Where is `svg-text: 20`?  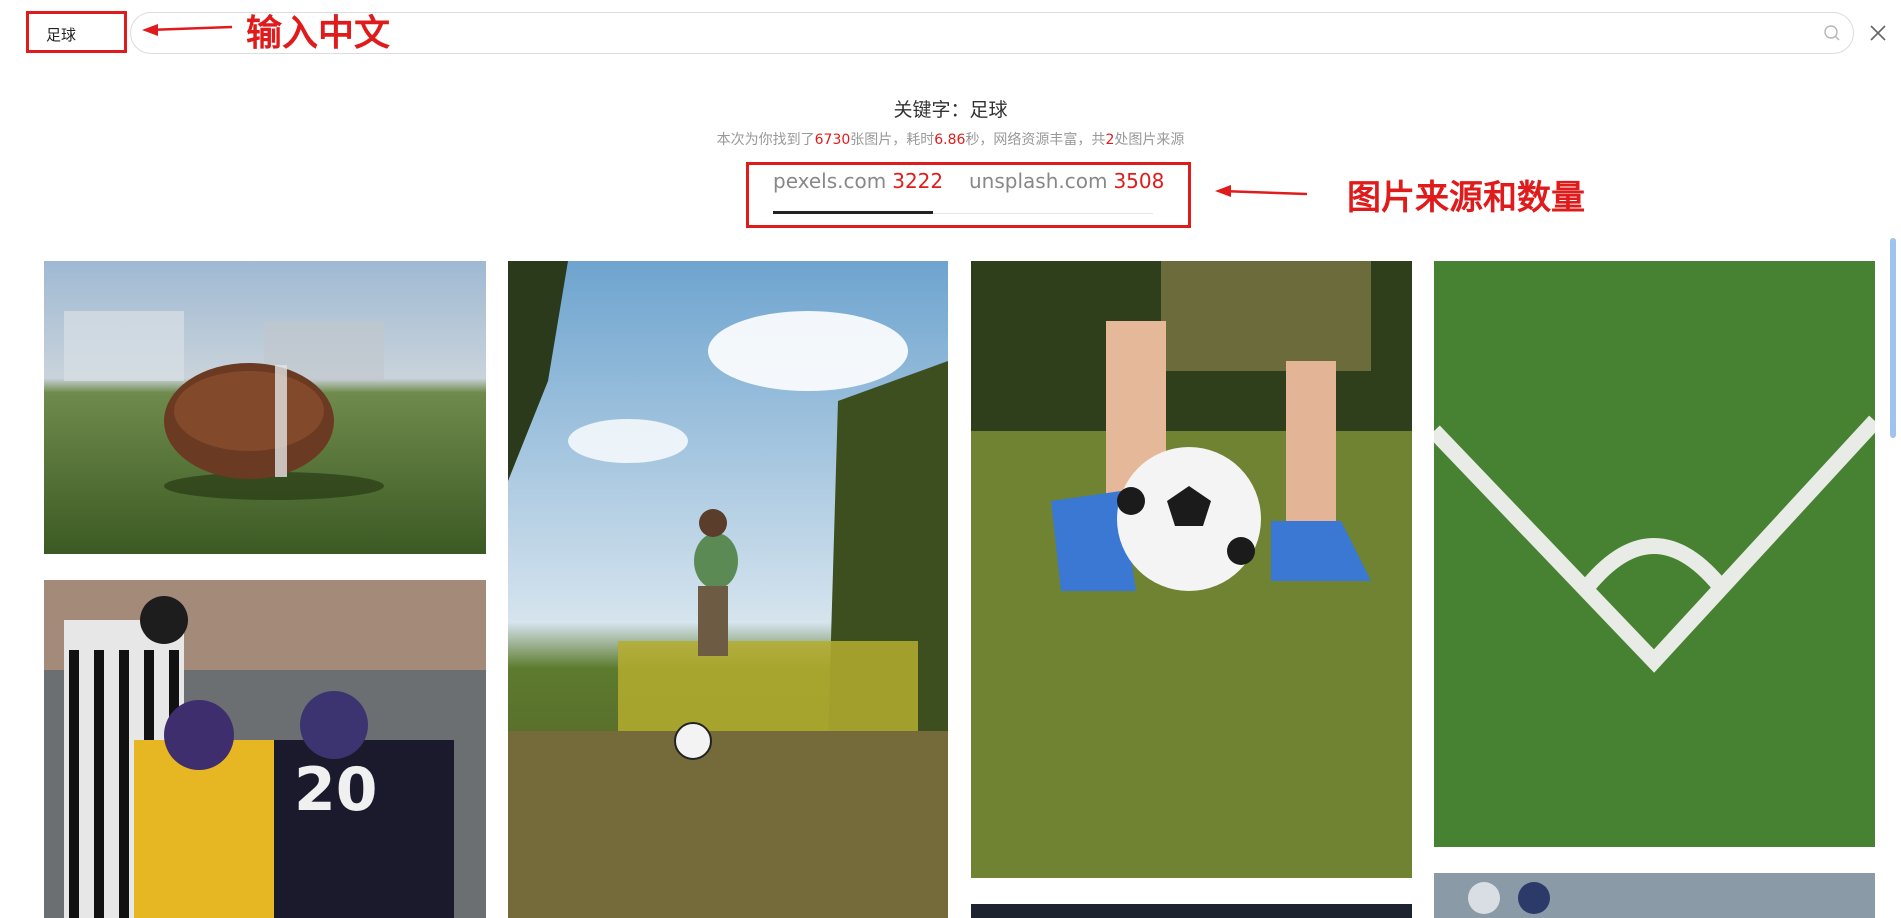 svg-text: 20 is located at coordinates (336, 790).